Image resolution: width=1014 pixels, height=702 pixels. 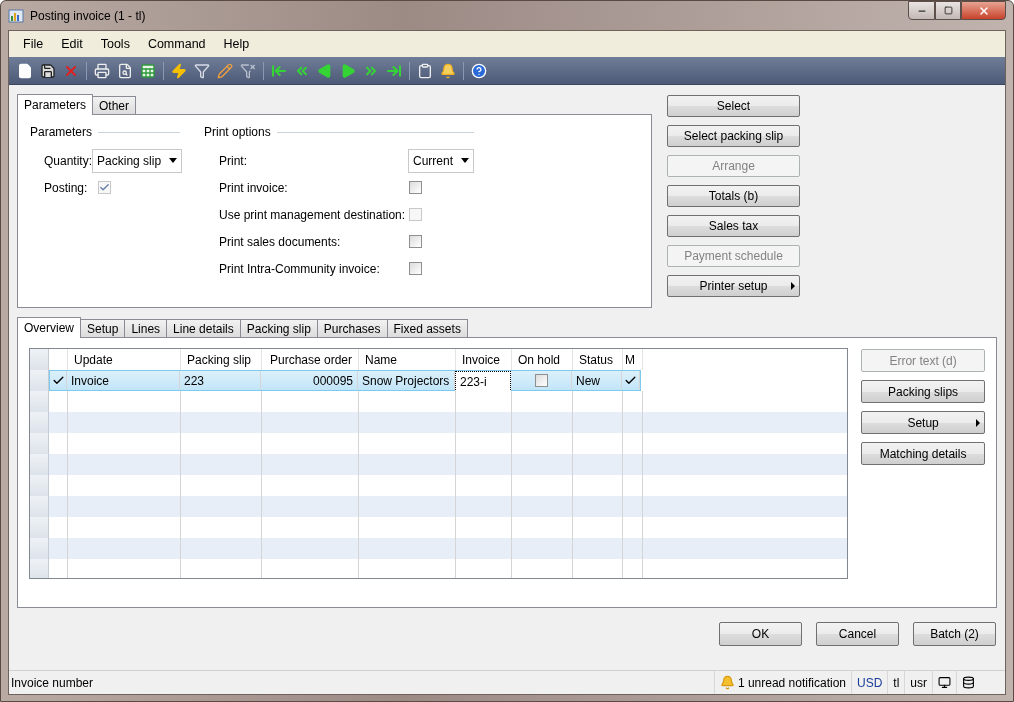 I want to click on invoice-input: 223-i, so click(x=483, y=381).